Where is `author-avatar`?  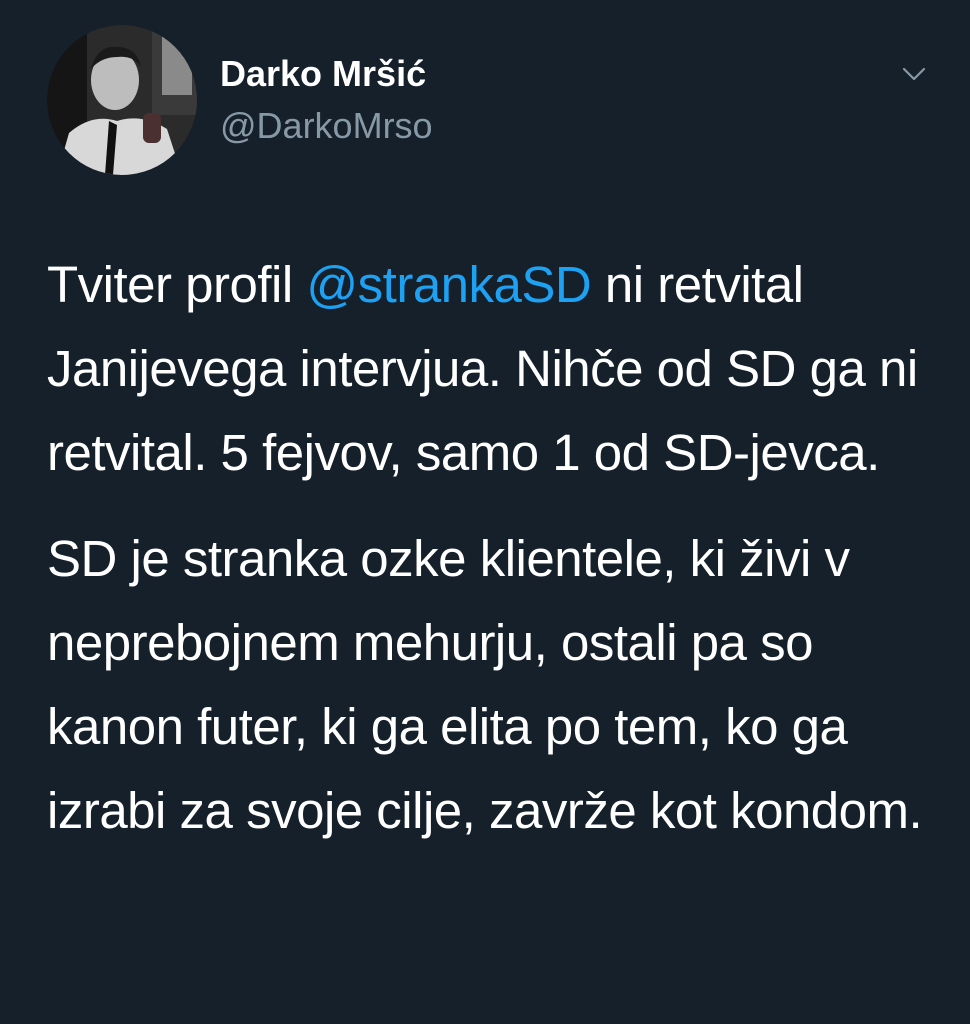
author-avatar is located at coordinates (122, 100).